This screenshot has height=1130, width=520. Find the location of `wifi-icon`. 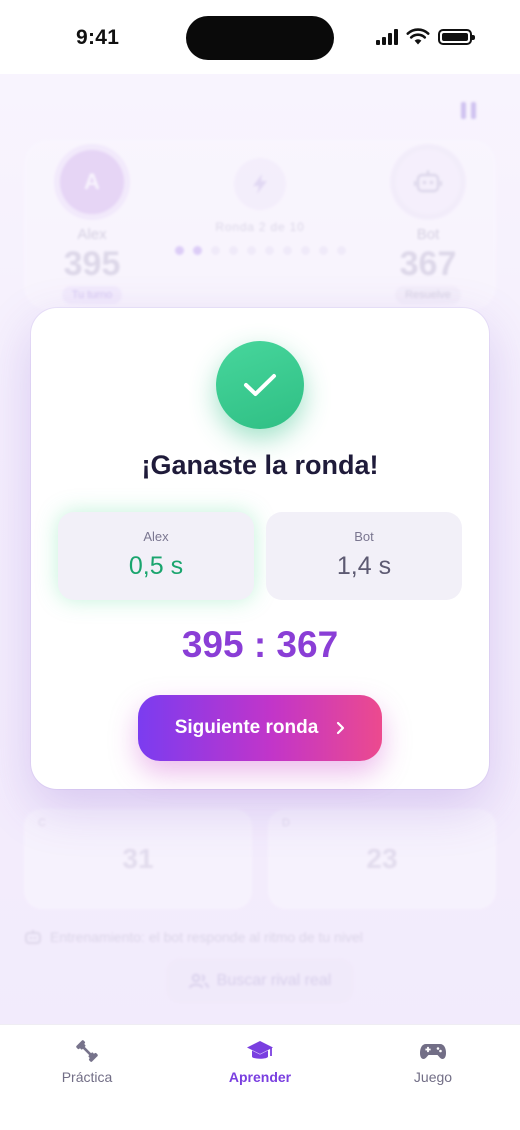

wifi-icon is located at coordinates (418, 36).